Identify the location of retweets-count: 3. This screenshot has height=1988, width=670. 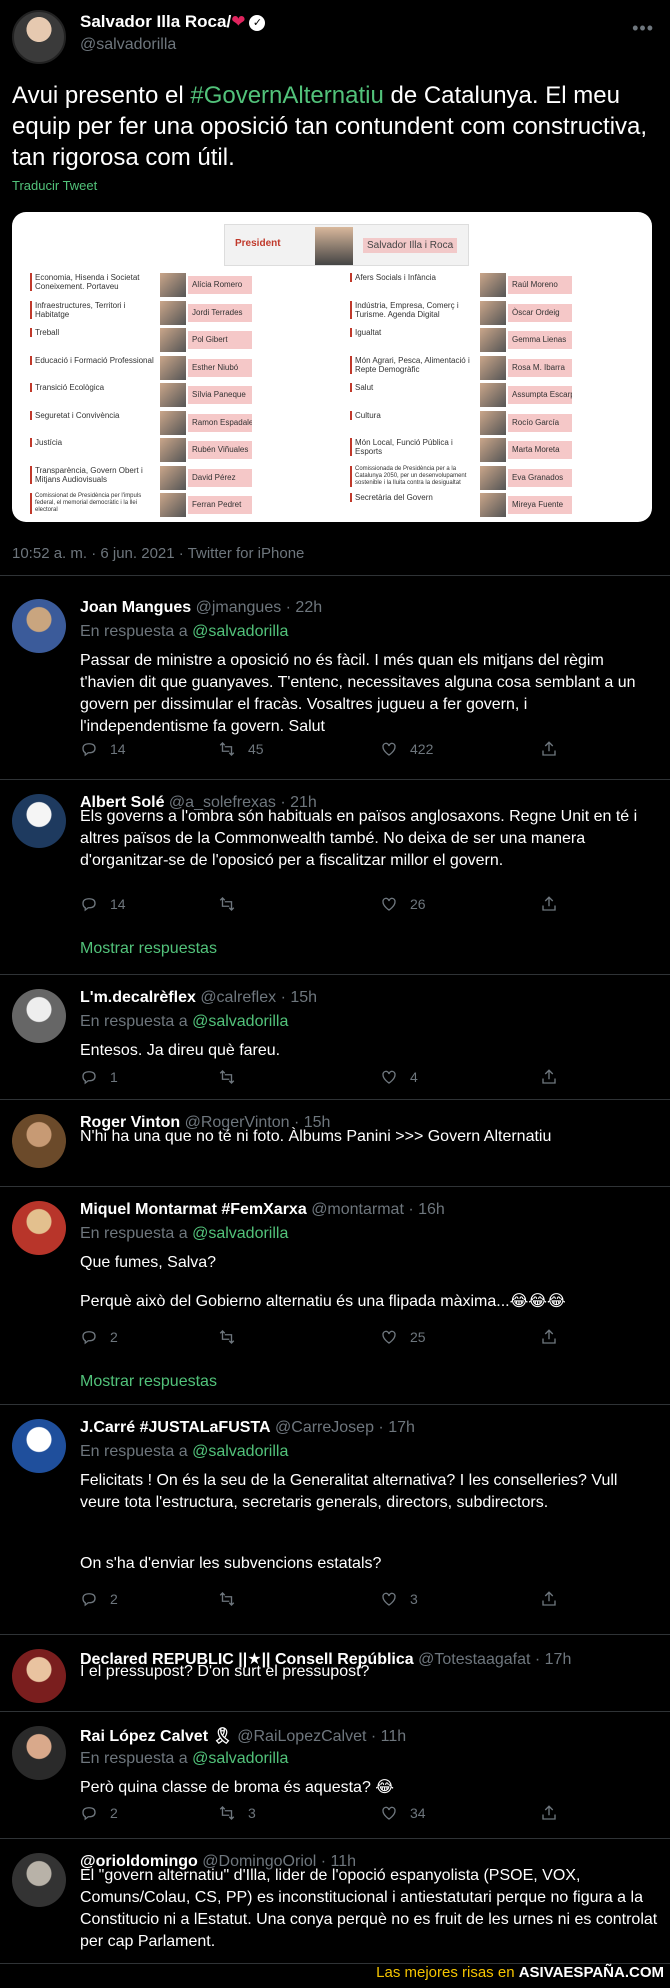
(252, 1813).